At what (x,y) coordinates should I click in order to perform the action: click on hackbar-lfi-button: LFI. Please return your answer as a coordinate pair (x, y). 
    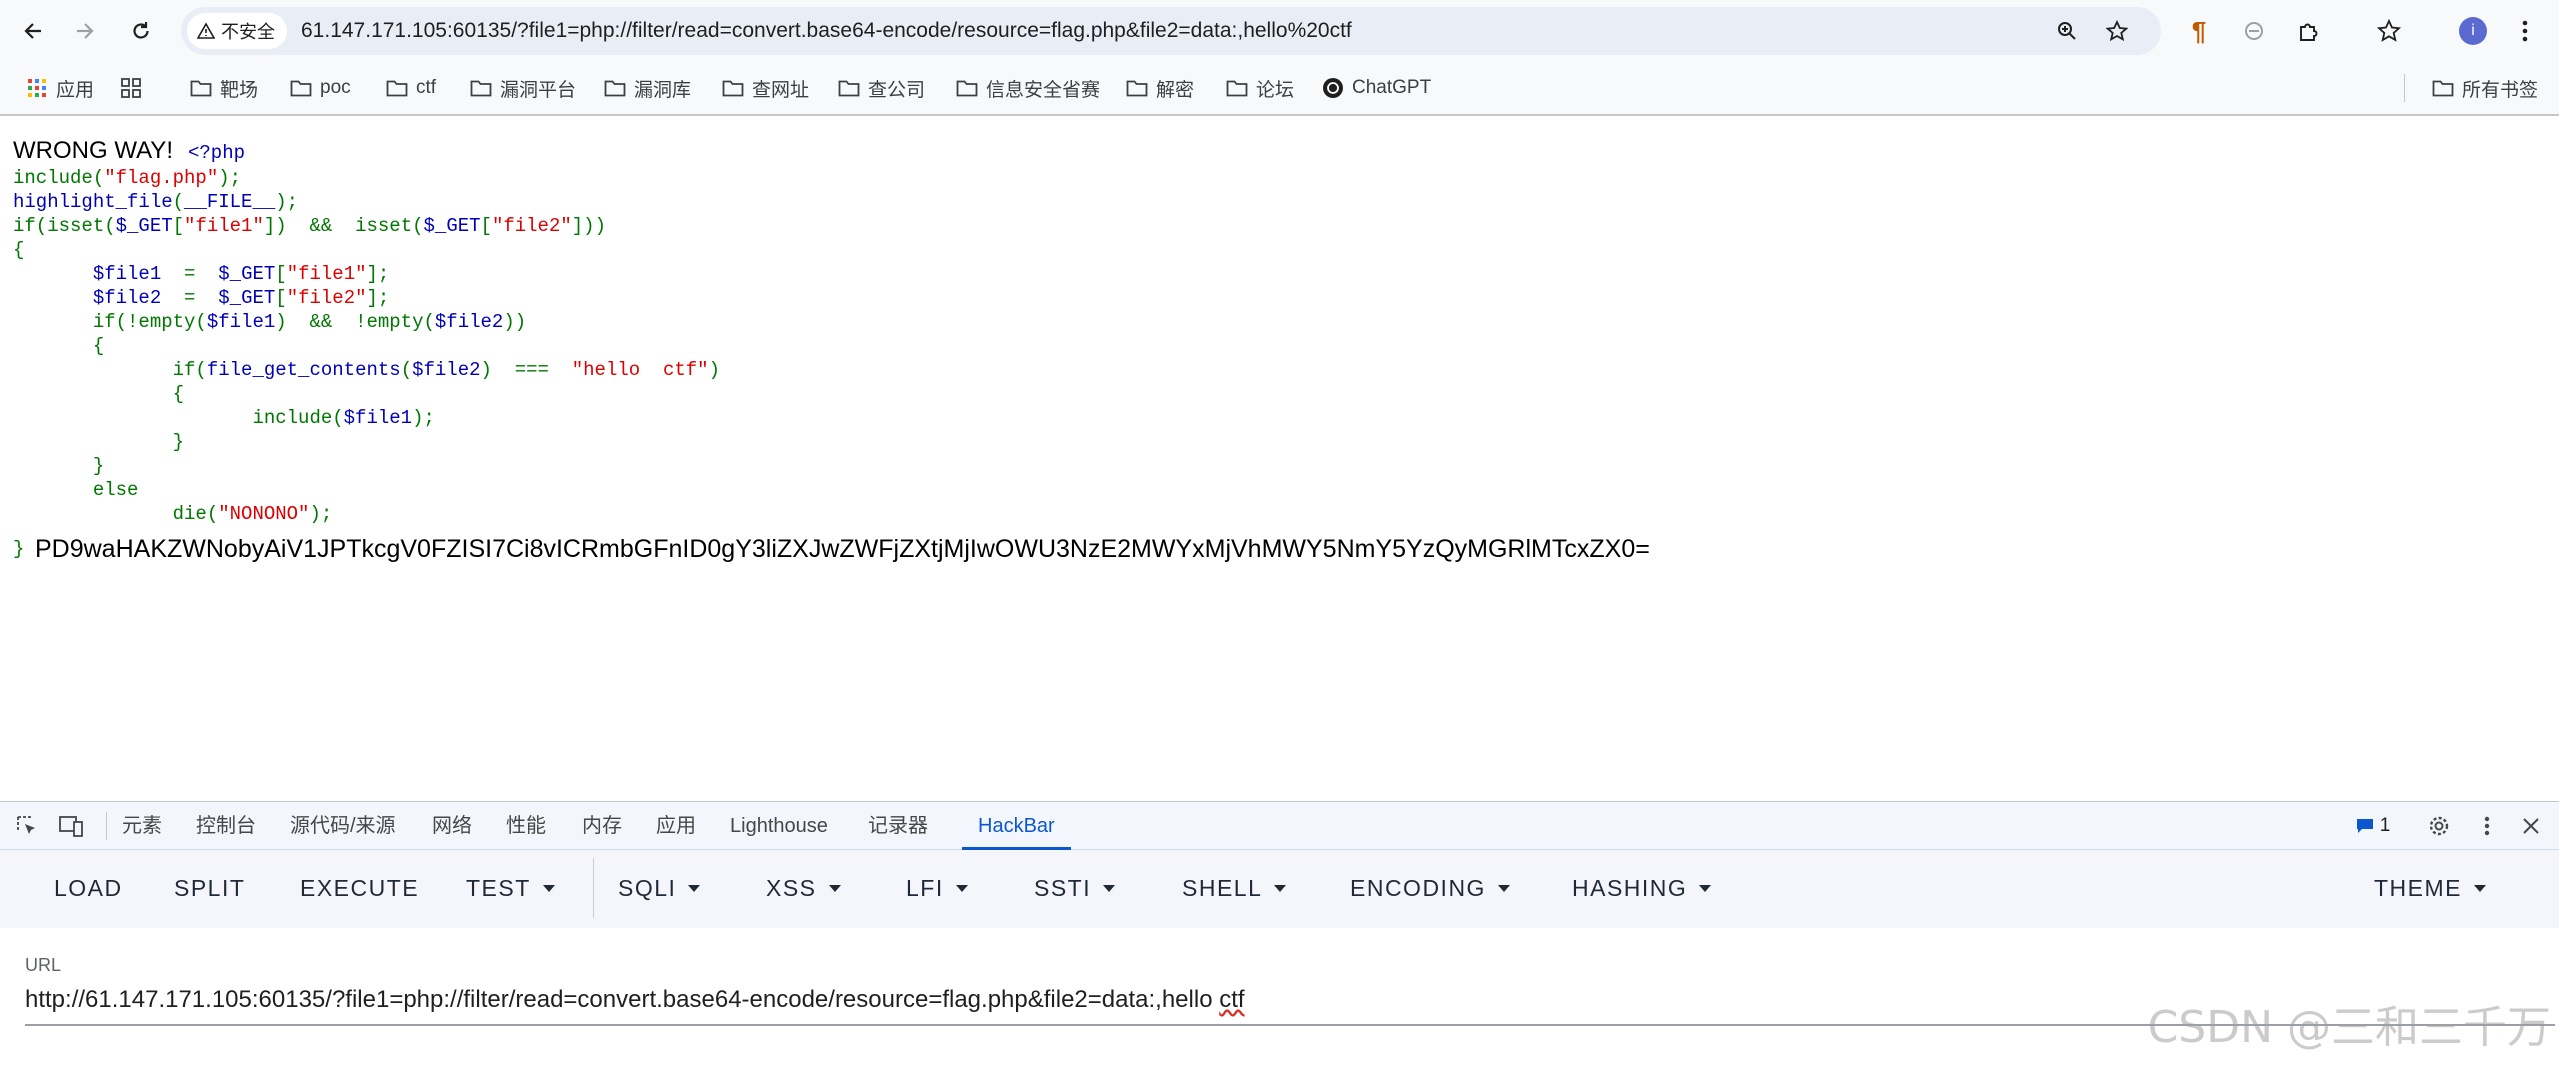
    Looking at the image, I should click on (937, 888).